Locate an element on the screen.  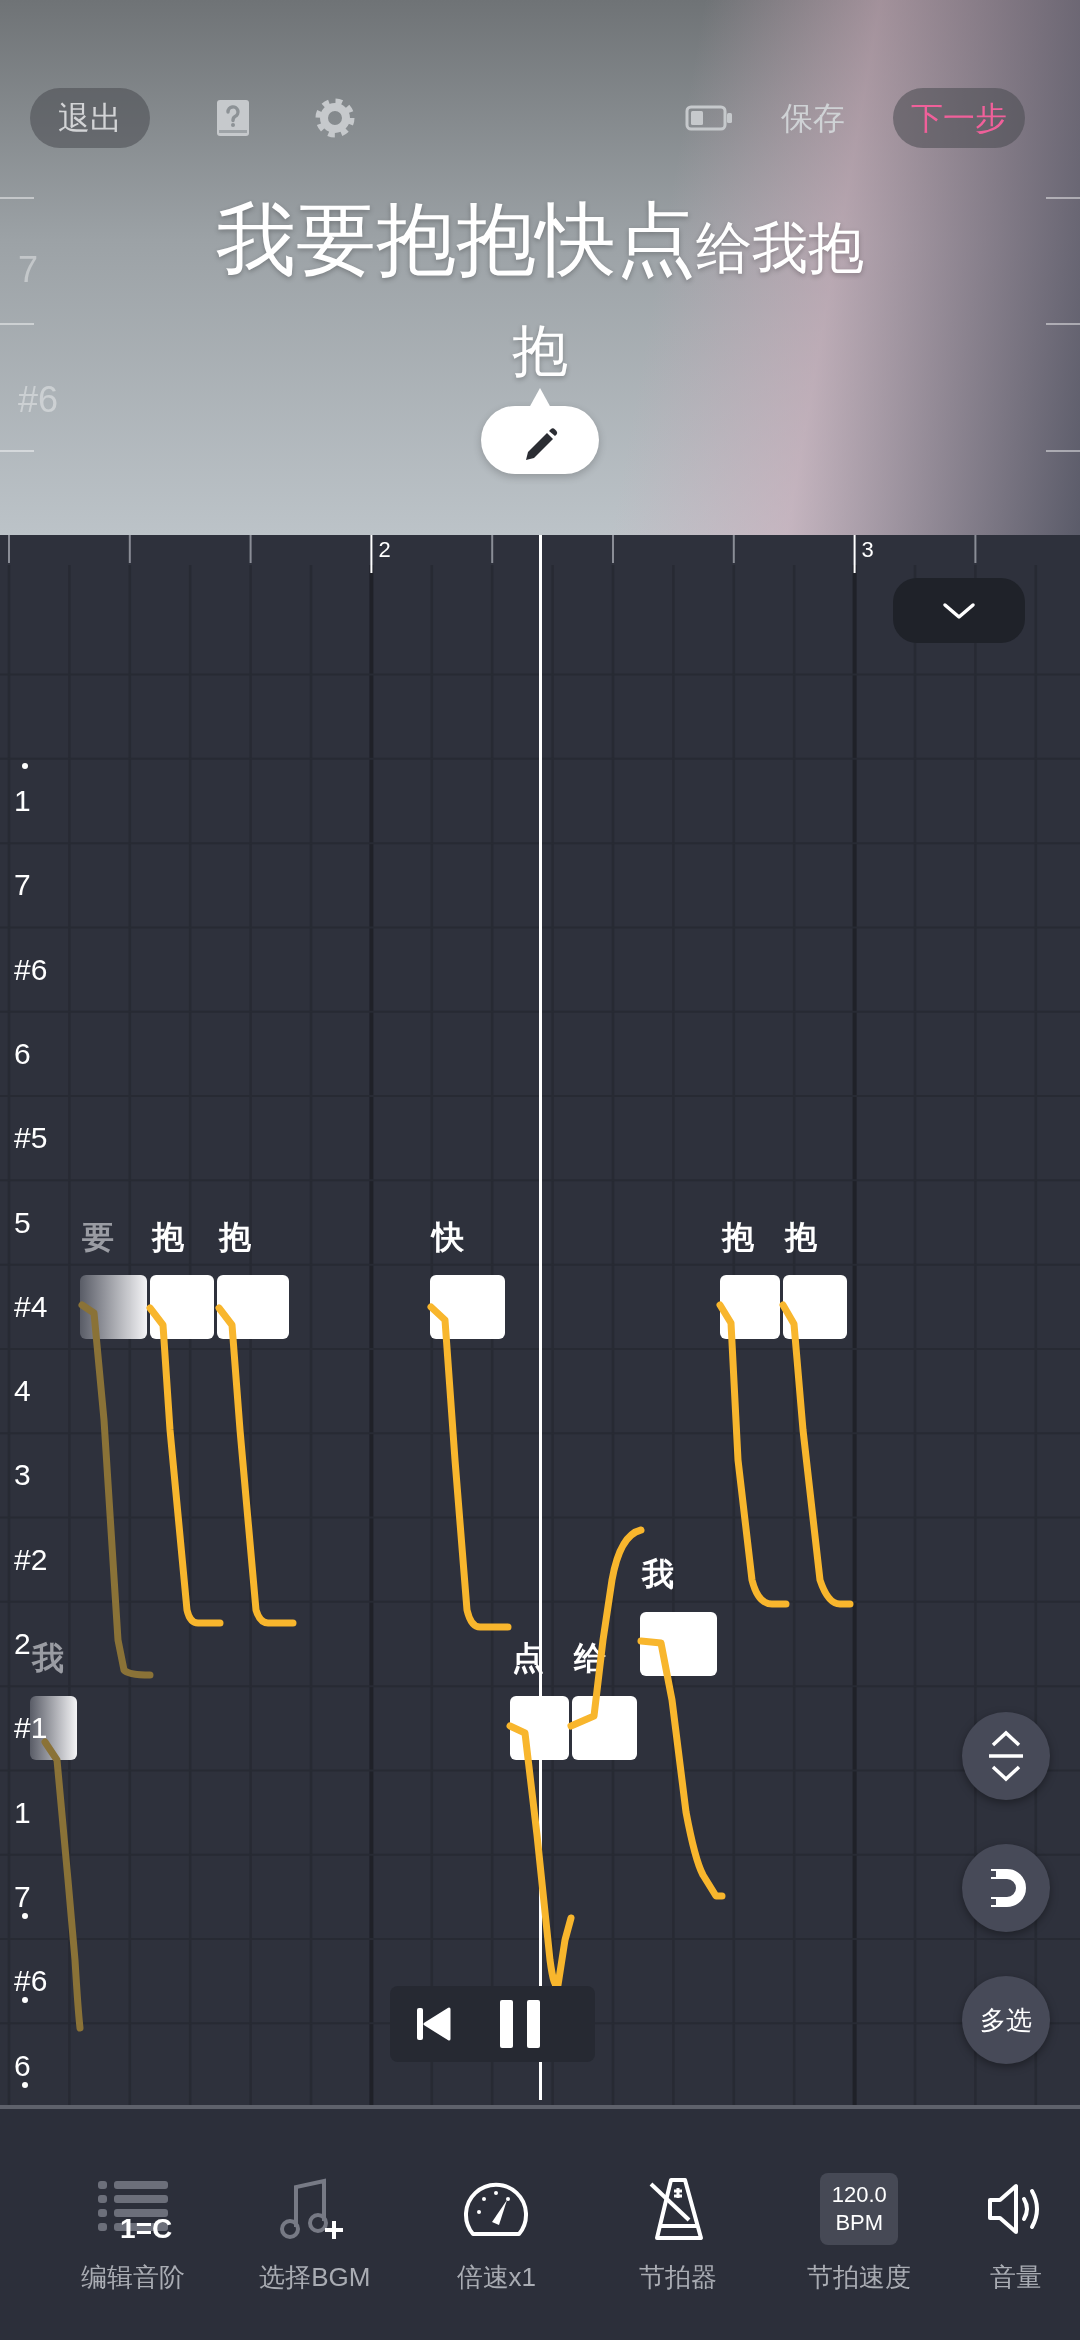
pitch-label: 2 is located at coordinates (22, 1644).